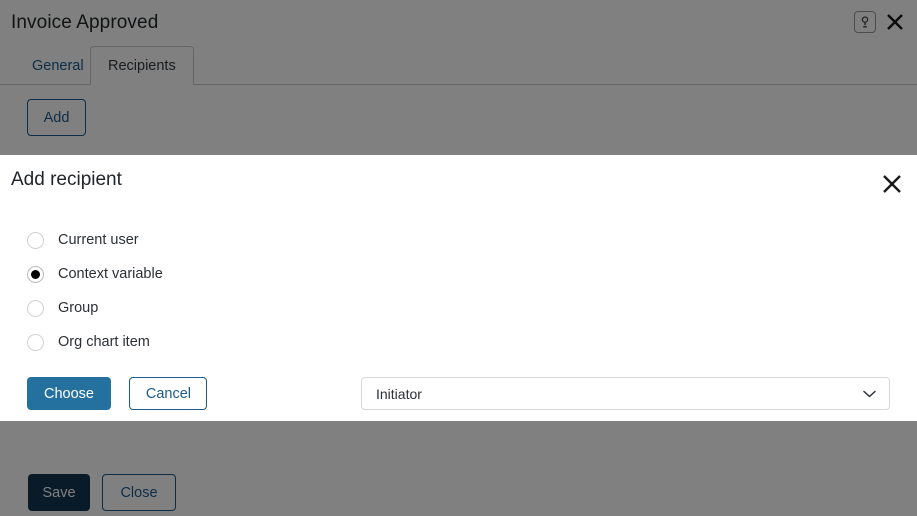  I want to click on radio-option-label: Context variable, so click(110, 274).